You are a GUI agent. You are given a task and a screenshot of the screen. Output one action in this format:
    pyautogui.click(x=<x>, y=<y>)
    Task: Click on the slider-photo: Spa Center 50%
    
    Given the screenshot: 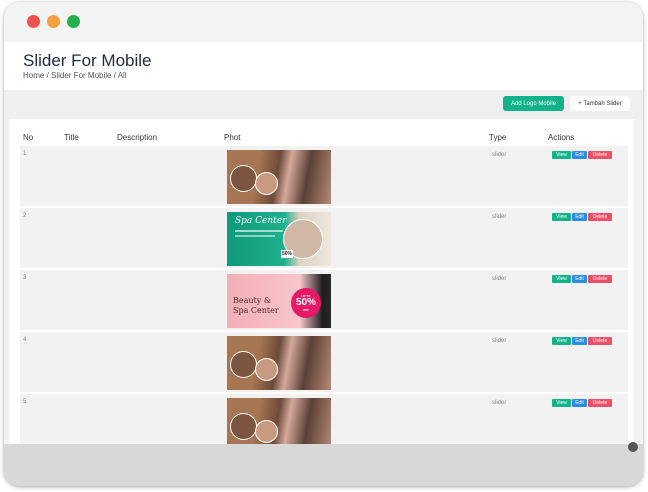 What is the action you would take?
    pyautogui.click(x=279, y=239)
    